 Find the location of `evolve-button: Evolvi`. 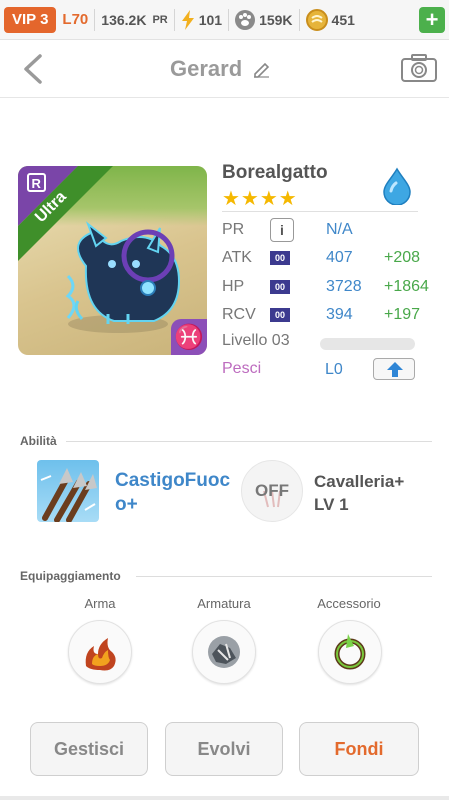

evolve-button: Evolvi is located at coordinates (224, 749).